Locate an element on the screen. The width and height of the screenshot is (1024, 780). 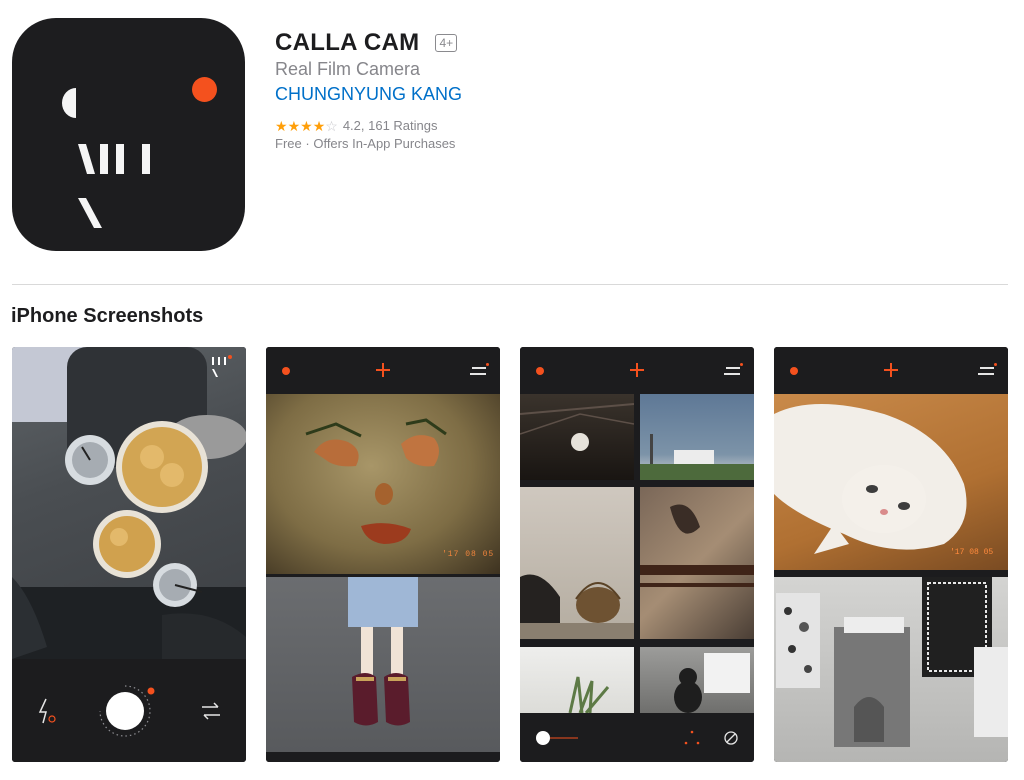
photo-shoes is located at coordinates (383, 669).